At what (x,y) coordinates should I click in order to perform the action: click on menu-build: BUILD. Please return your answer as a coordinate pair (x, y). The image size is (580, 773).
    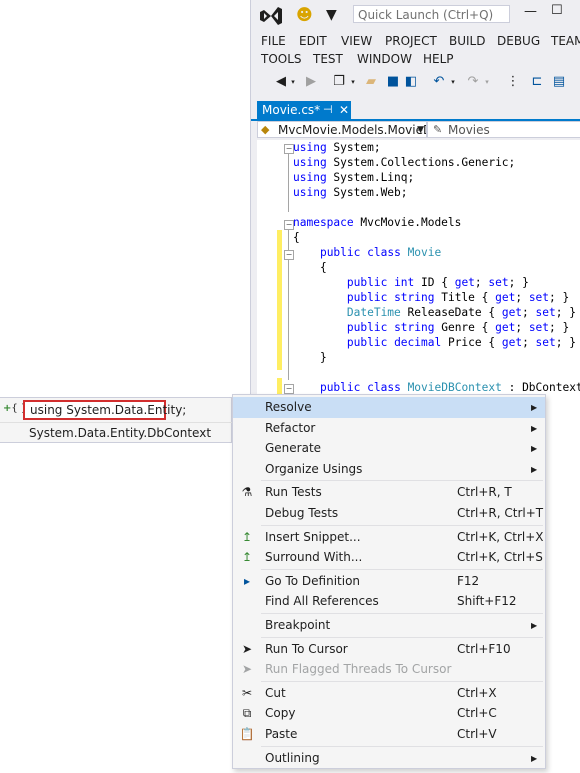
    Looking at the image, I should click on (467, 41).